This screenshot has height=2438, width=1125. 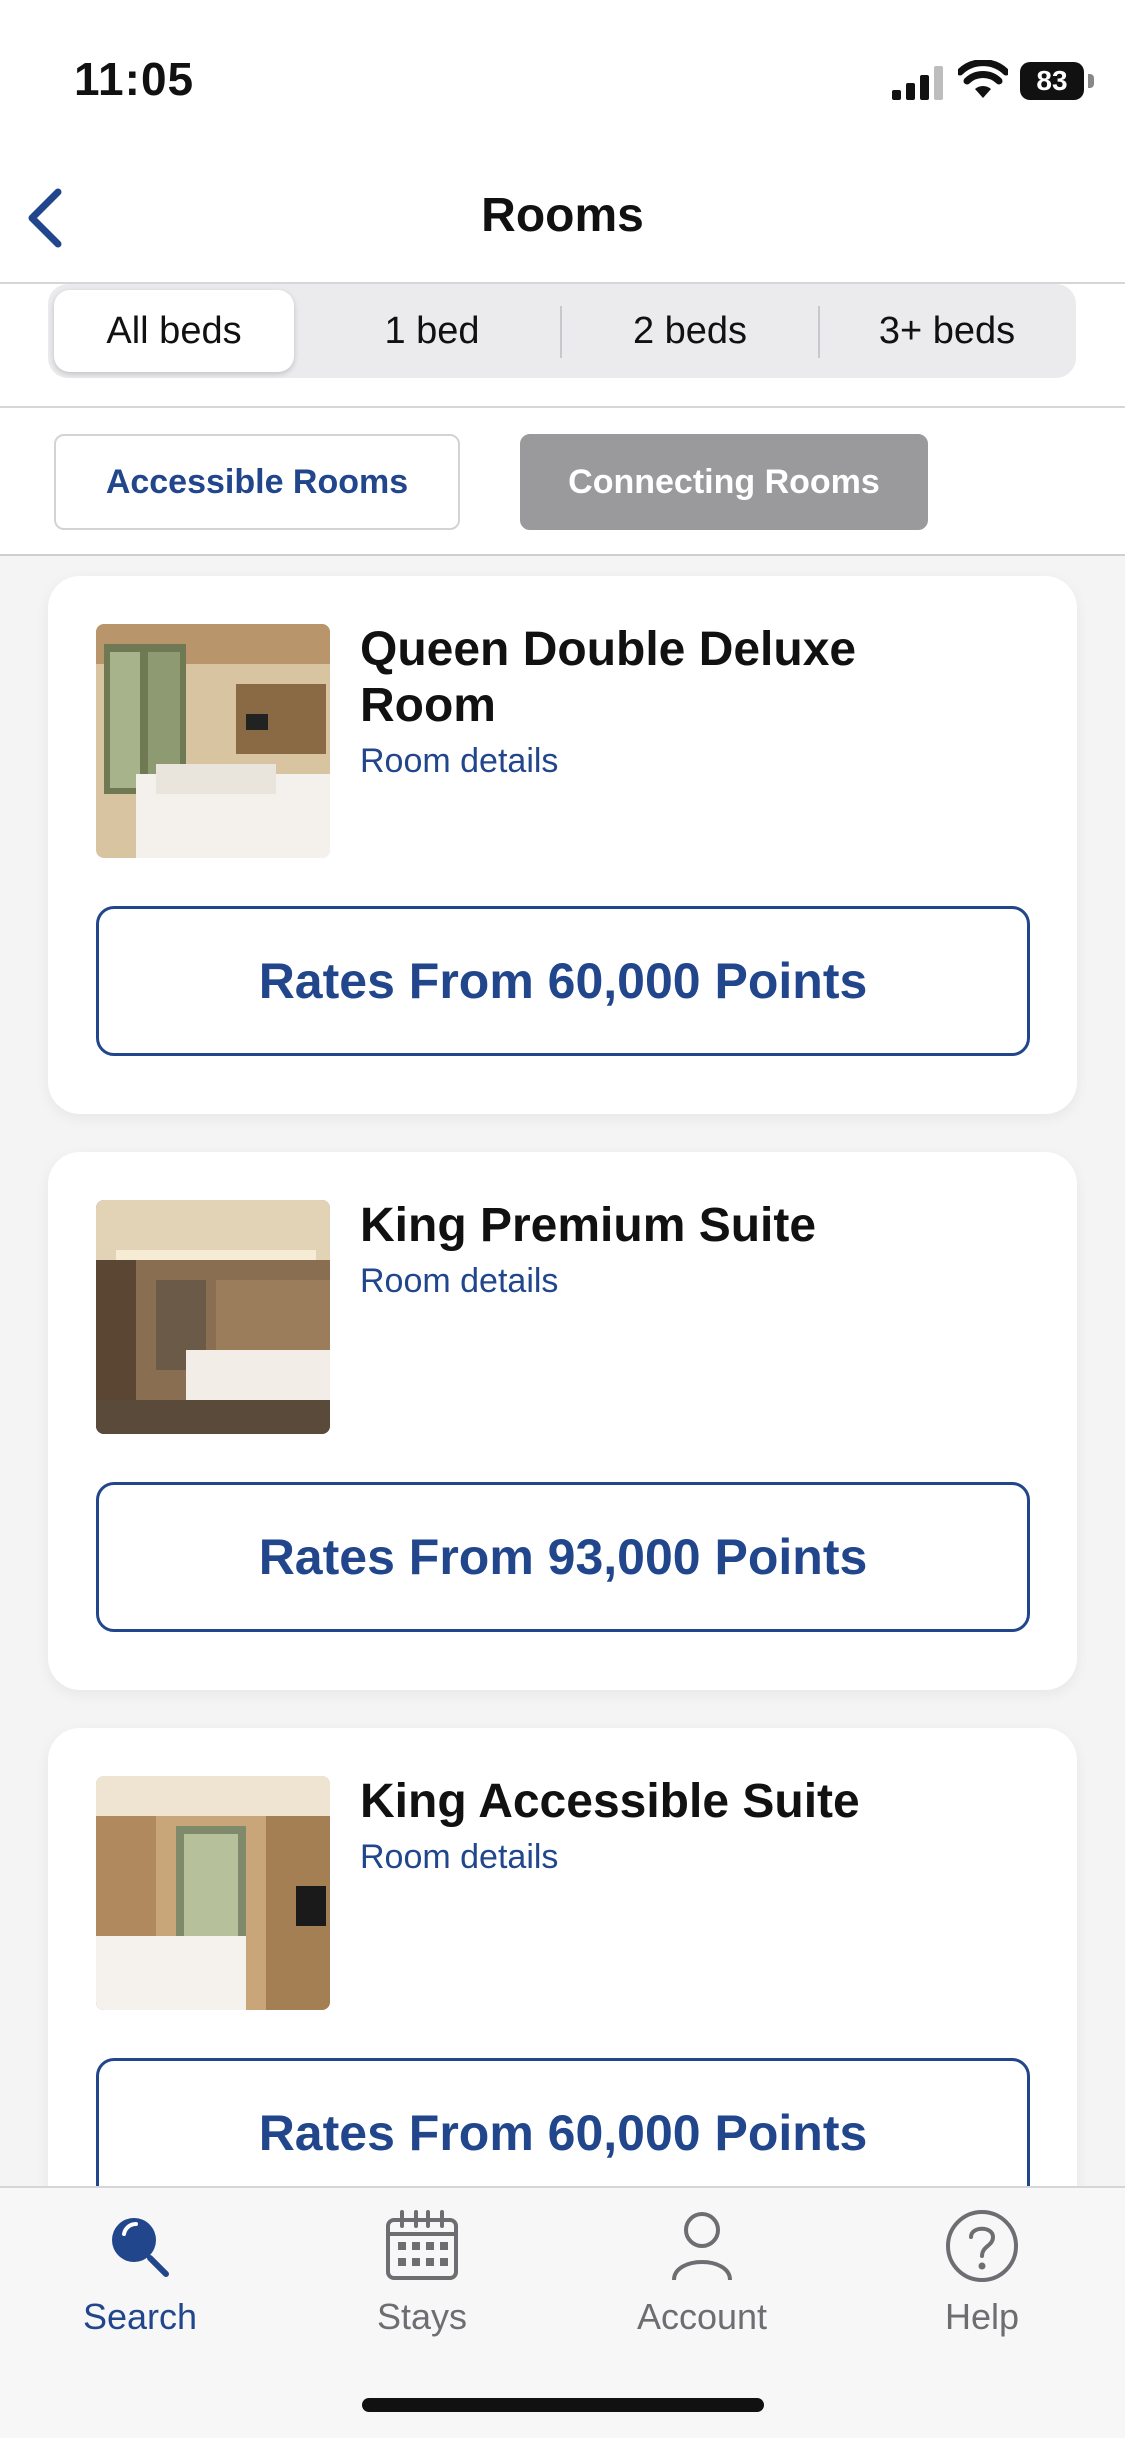 I want to click on home-indicator, so click(x=563, y=2405).